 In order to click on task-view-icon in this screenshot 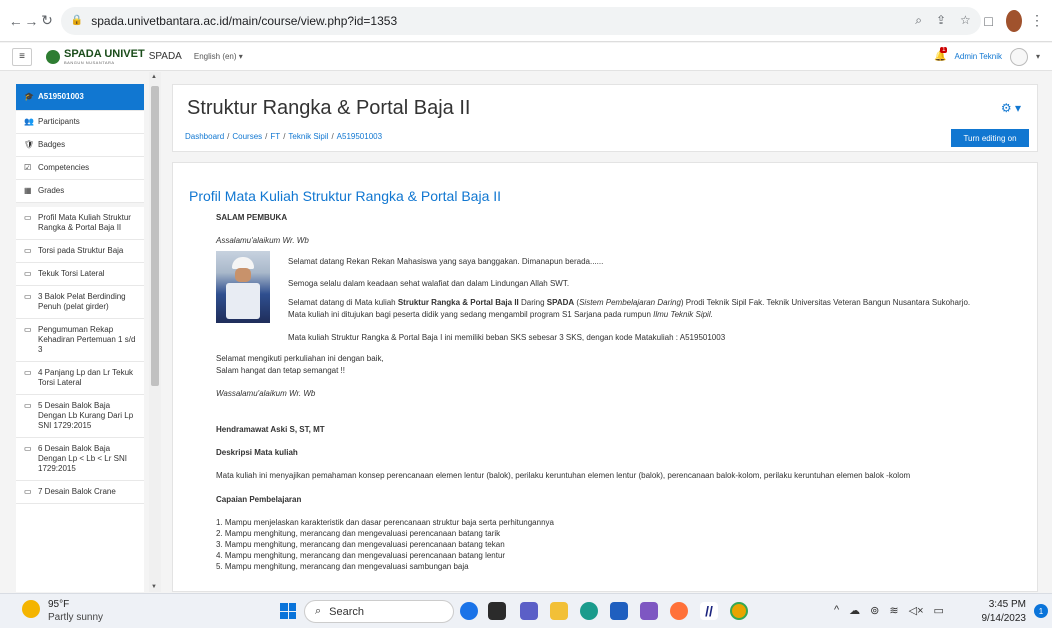, I will do `click(497, 611)`.